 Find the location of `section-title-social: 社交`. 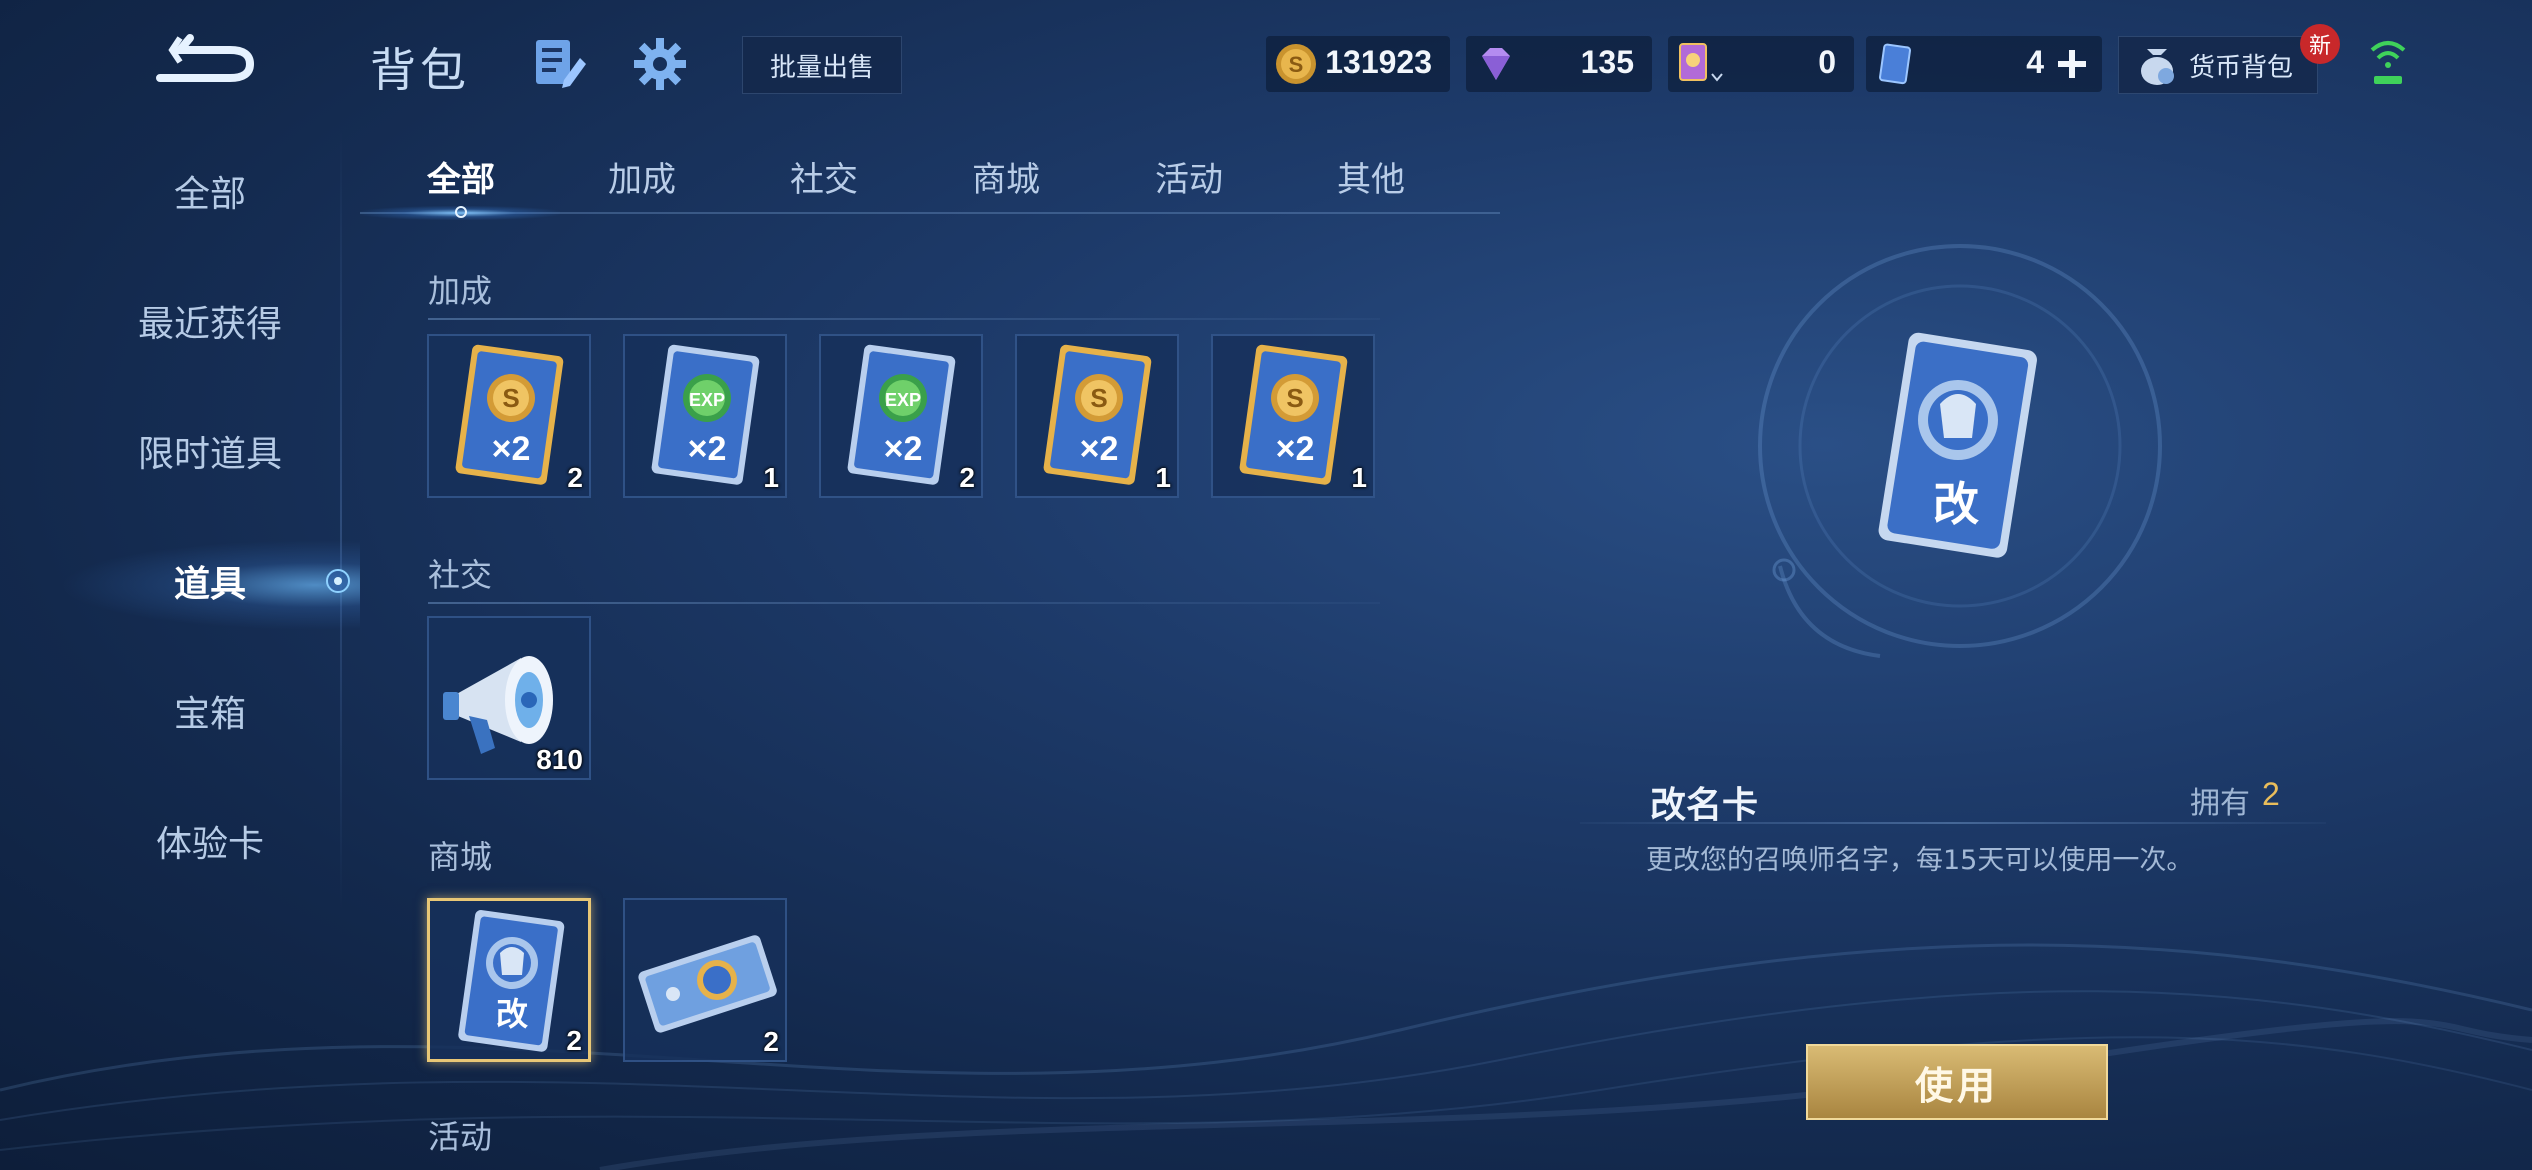

section-title-social: 社交 is located at coordinates (460, 575).